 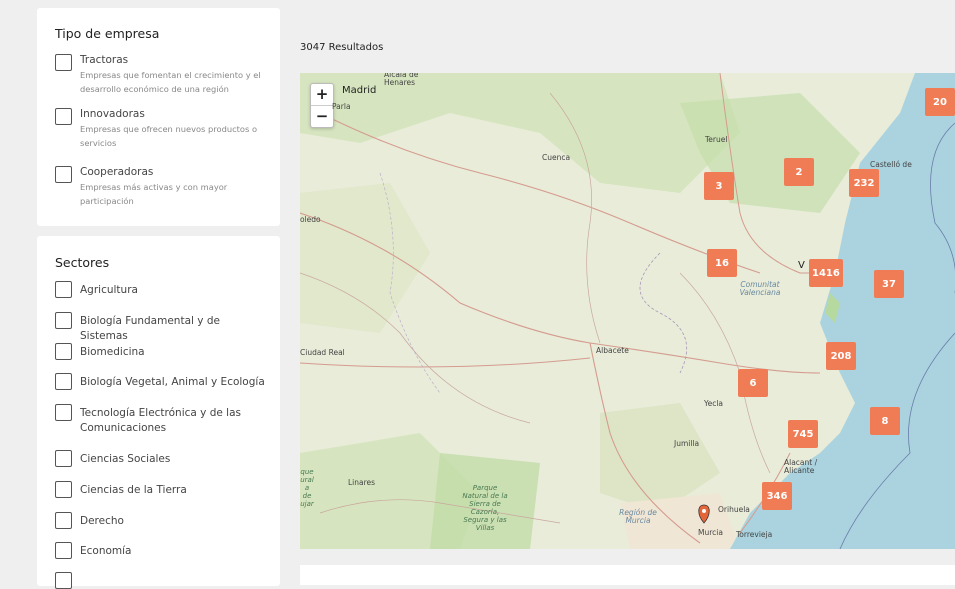 I want to click on place-label-jumilla: Jumilla, so click(x=687, y=443).